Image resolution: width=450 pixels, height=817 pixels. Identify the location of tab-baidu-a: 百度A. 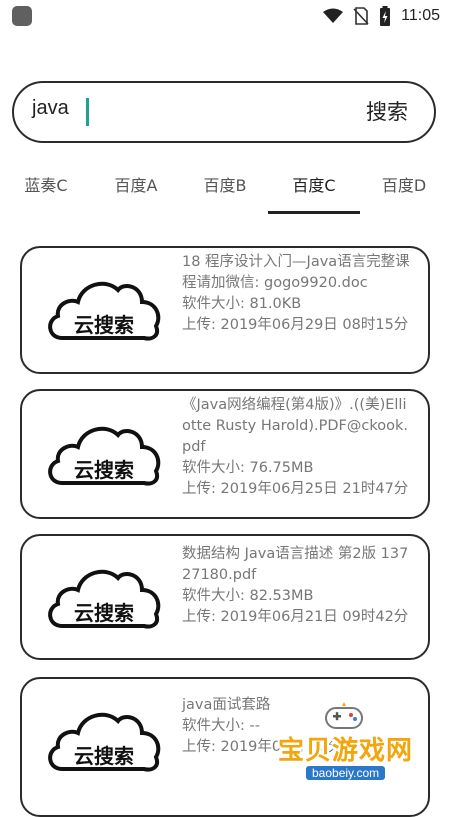
(136, 193).